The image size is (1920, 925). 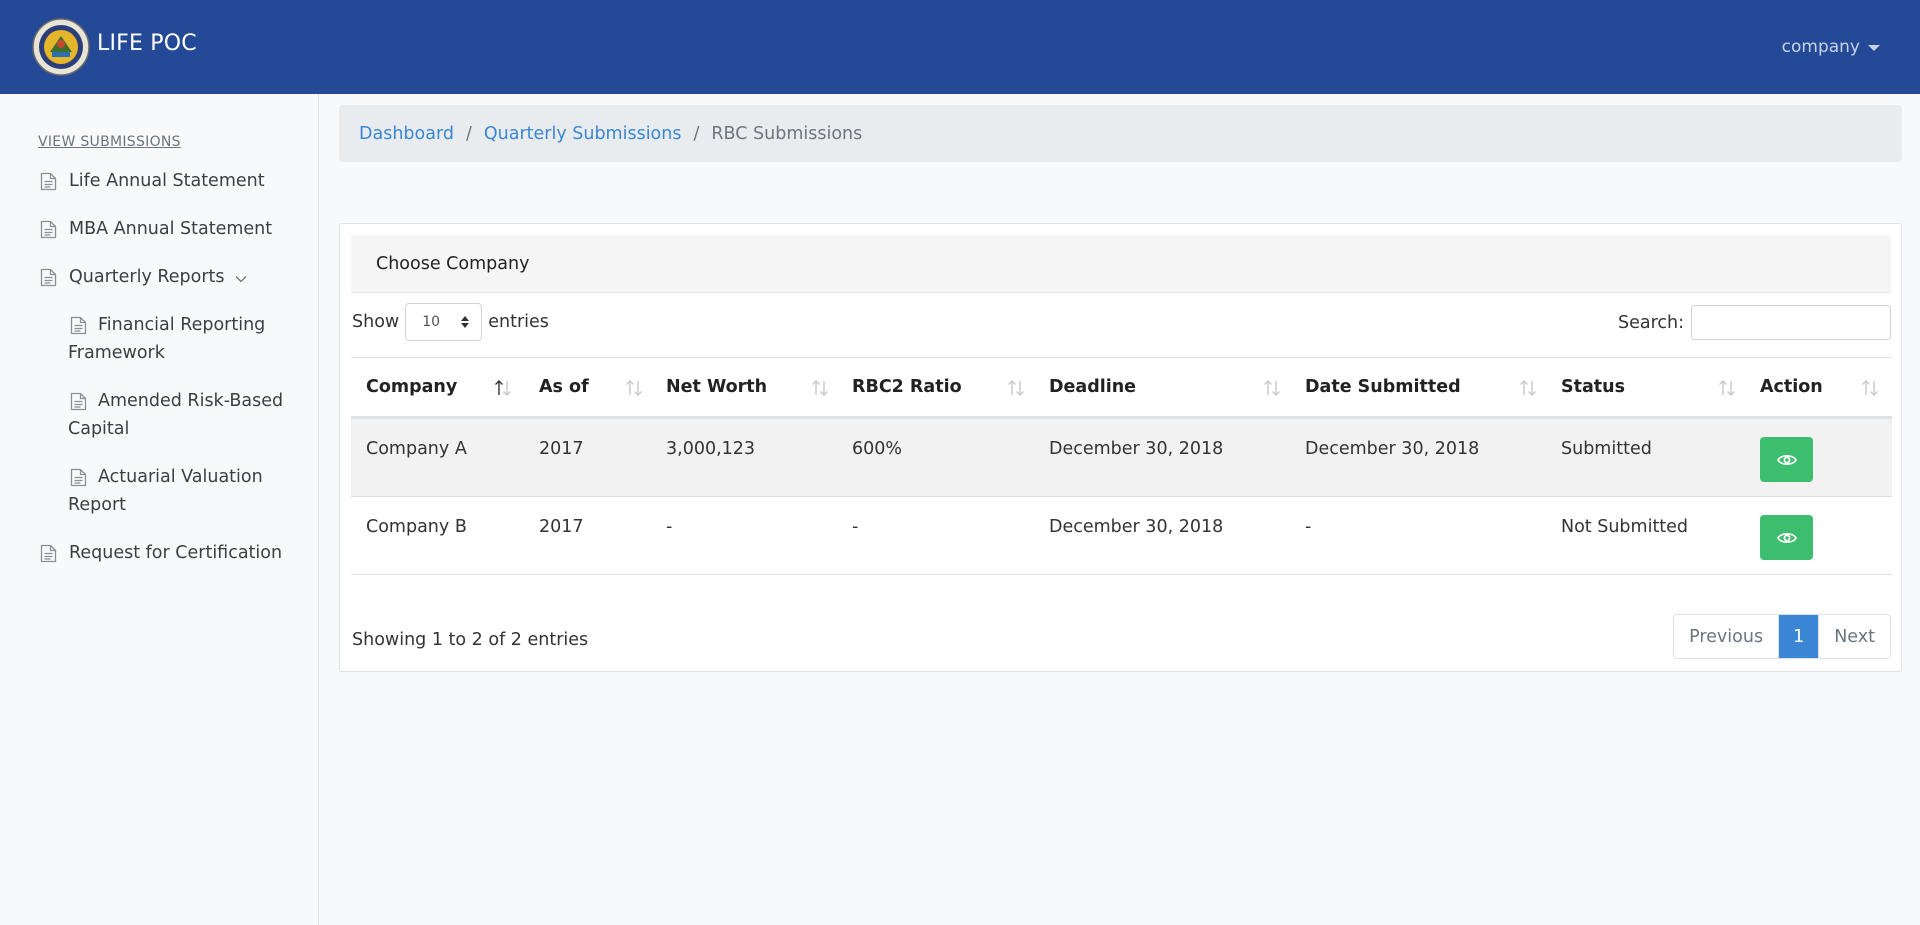 I want to click on sidebar-item-actuarial-valuation-report: Actuarial Valuation Report, so click(x=183, y=491).